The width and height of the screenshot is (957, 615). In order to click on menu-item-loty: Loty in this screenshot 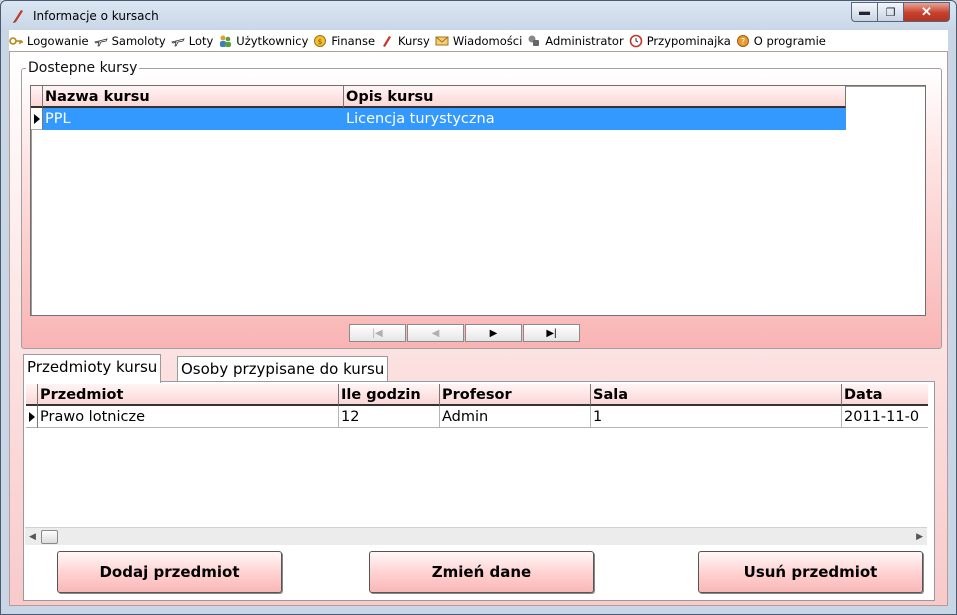, I will do `click(192, 40)`.